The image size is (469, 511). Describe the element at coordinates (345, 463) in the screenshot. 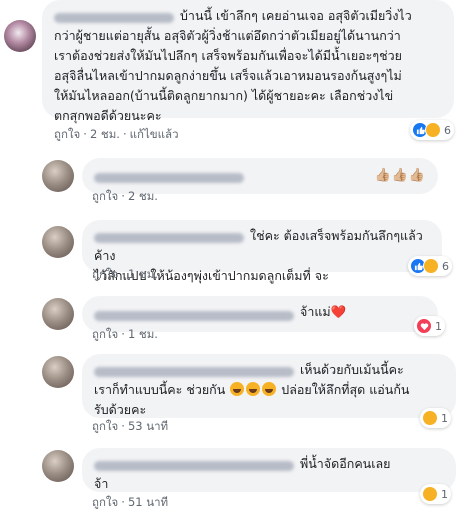

I see `comment-text-line1: พี่น้ำจัดอีกคนเลย` at that location.